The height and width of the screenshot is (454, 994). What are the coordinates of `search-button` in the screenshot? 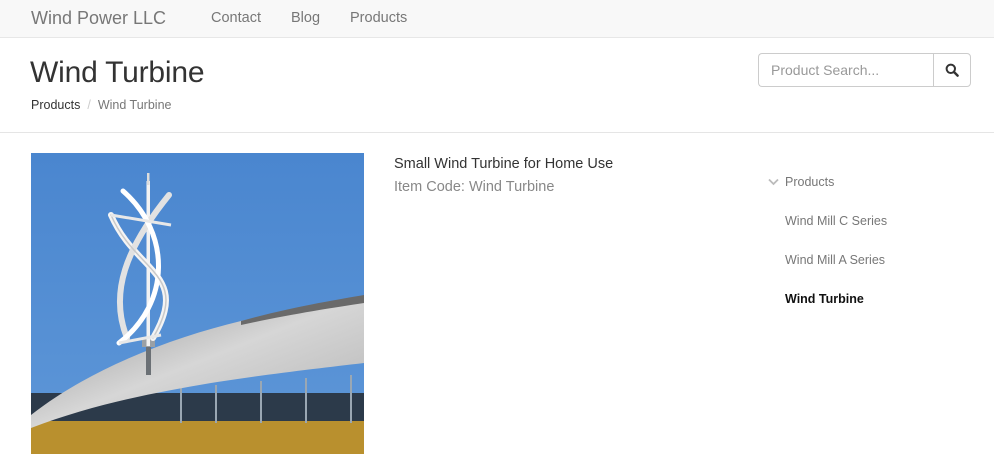 It's located at (952, 70).